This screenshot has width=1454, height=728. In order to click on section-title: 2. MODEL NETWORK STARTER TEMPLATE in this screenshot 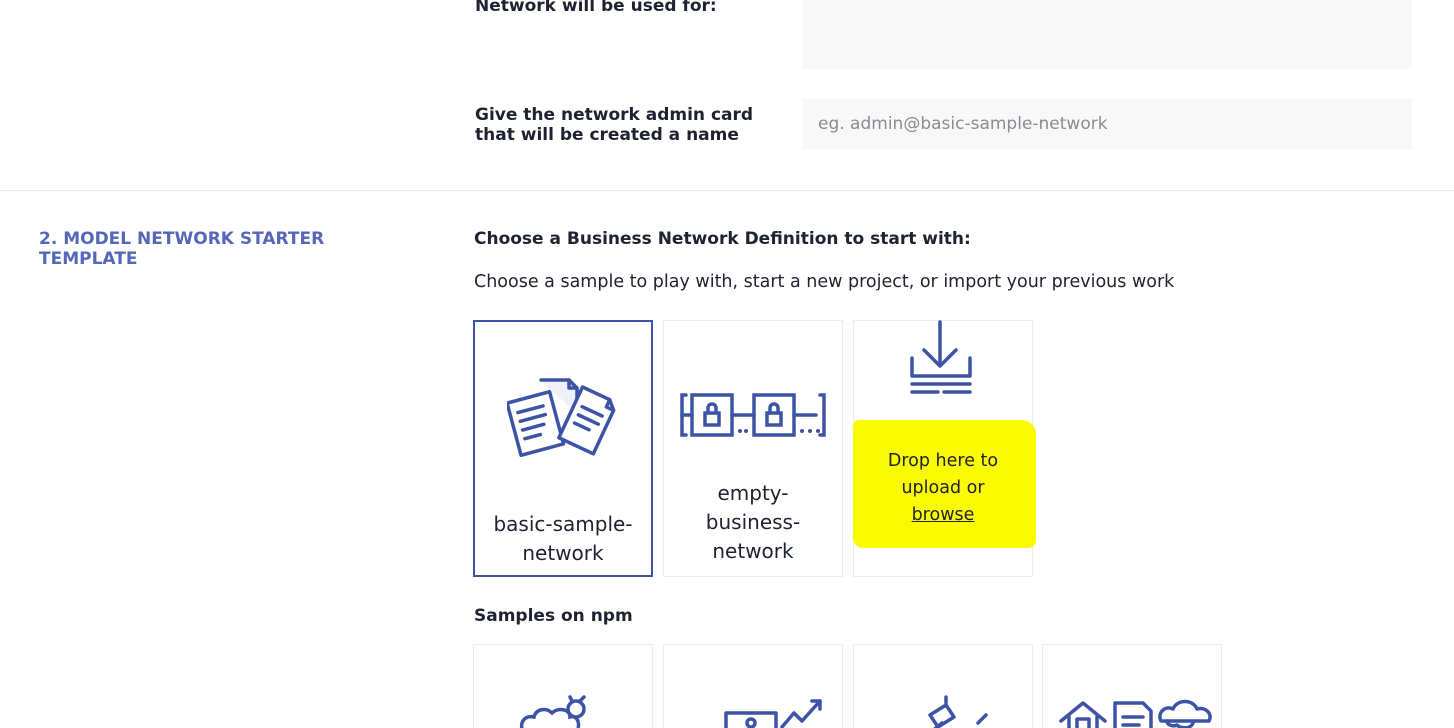, I will do `click(182, 249)`.